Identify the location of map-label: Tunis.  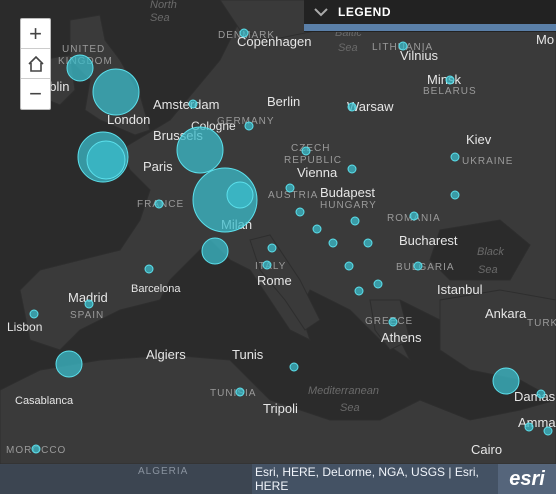
(248, 354).